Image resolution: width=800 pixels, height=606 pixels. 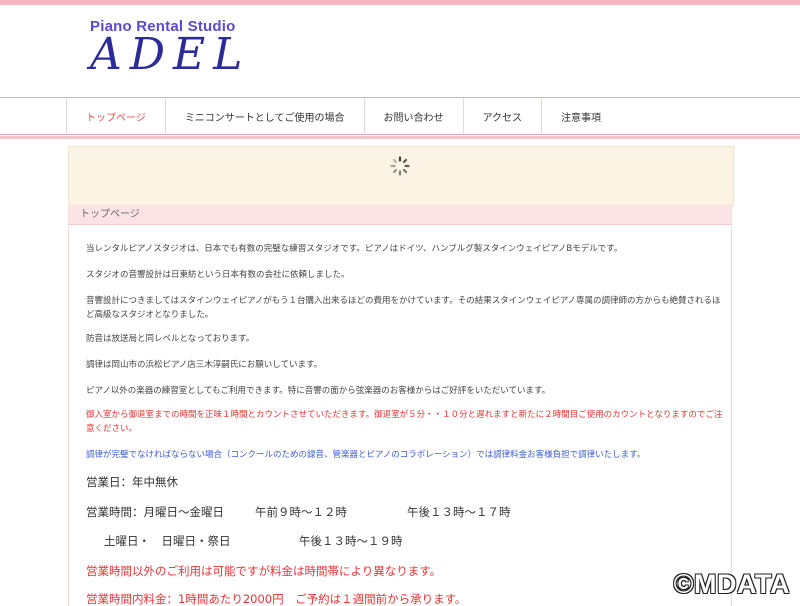 What do you see at coordinates (170, 54) in the screenshot?
I see `logo-wordmark: ADEL` at bounding box center [170, 54].